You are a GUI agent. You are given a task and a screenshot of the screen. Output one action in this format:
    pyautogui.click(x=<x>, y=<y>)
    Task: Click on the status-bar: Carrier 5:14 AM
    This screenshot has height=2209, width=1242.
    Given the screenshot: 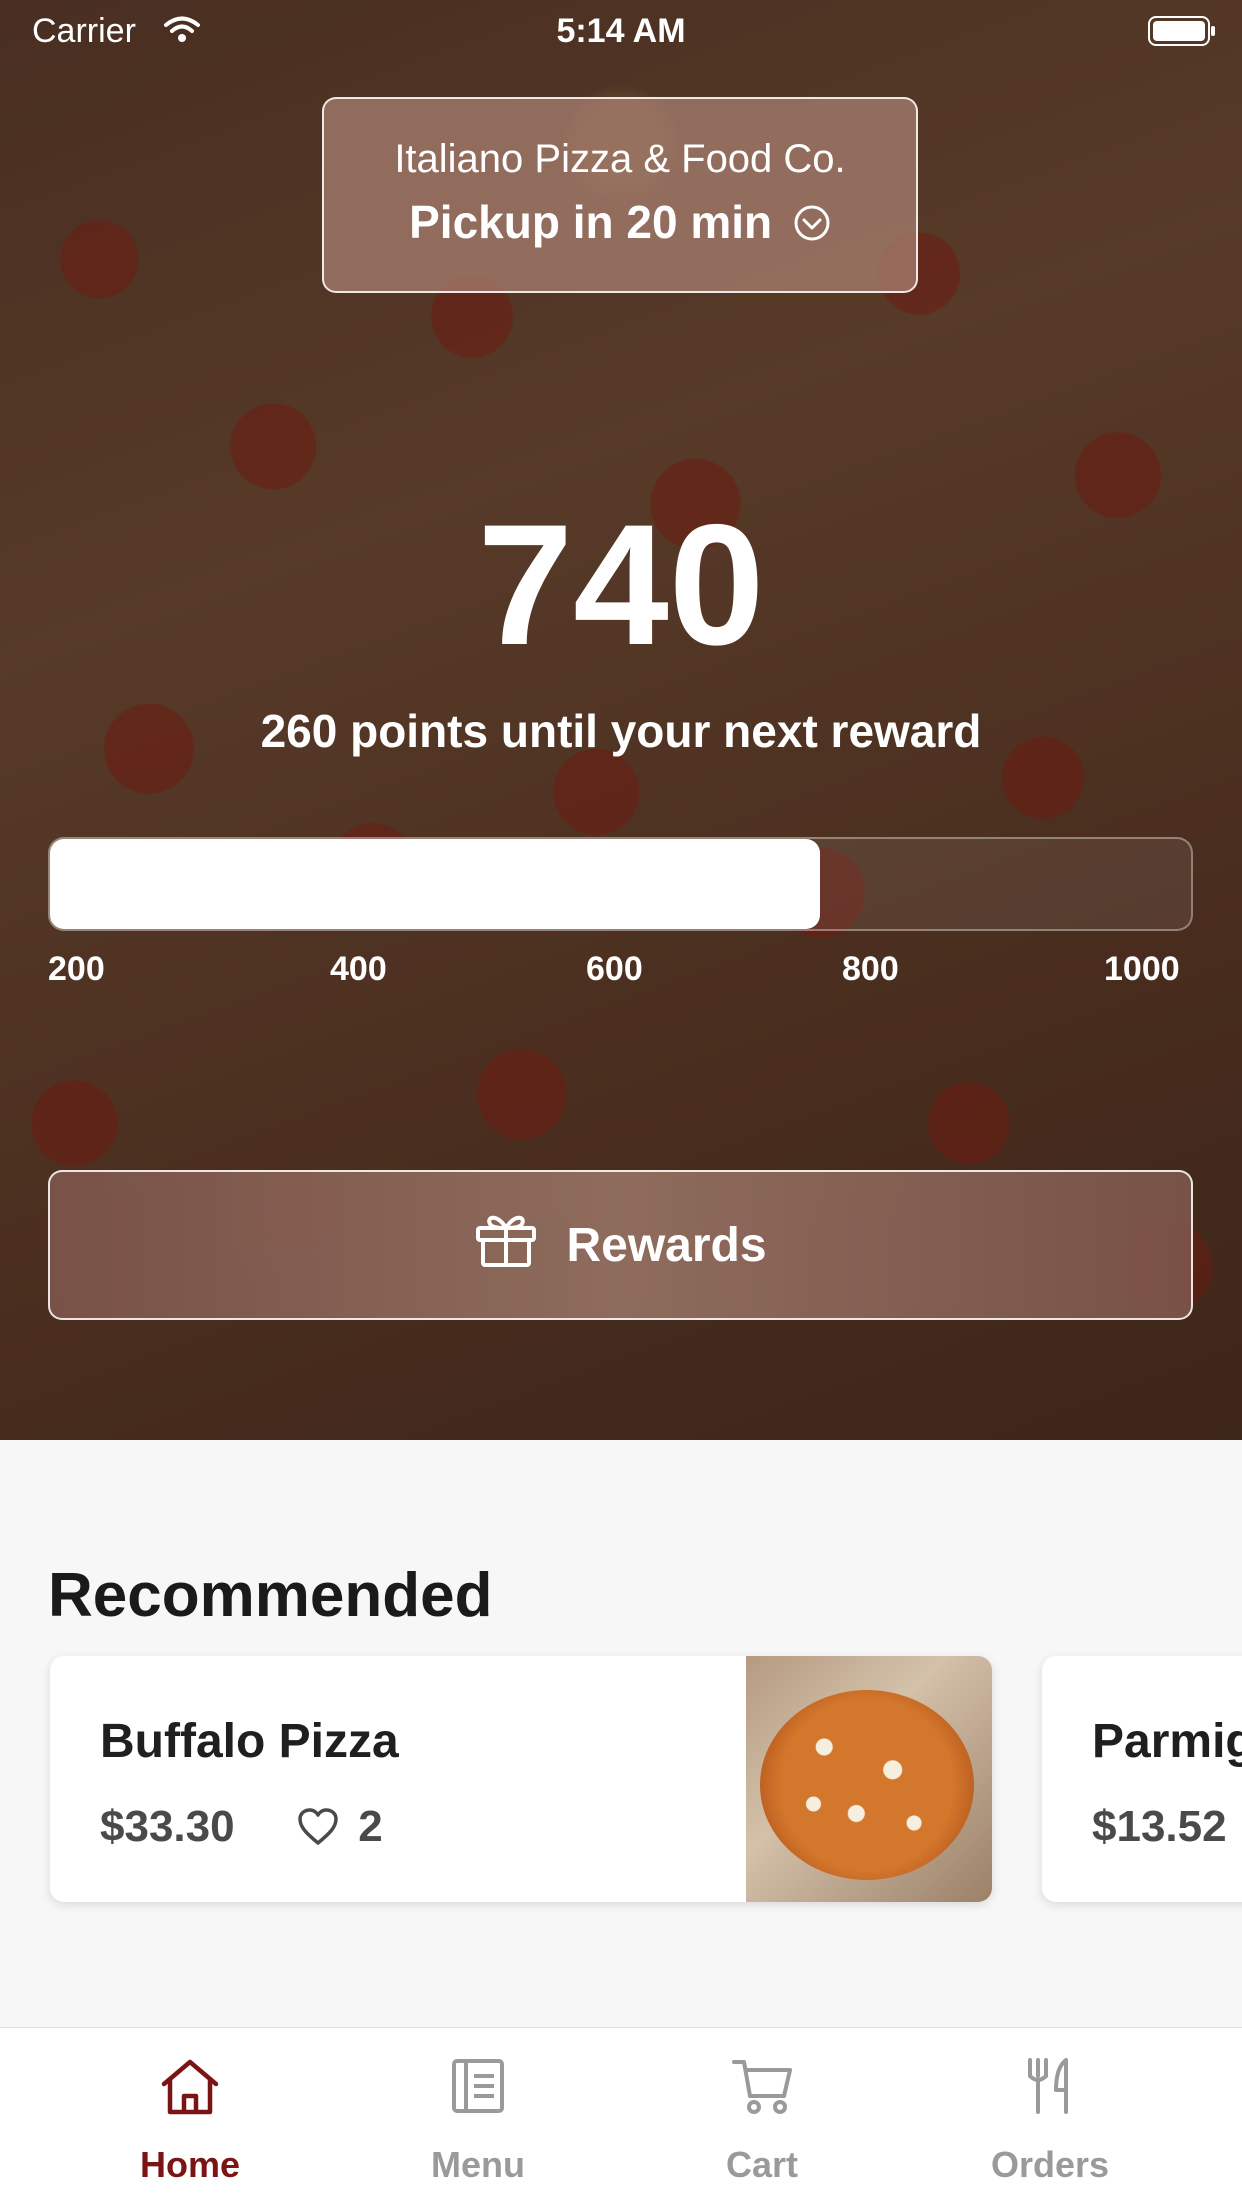 What is the action you would take?
    pyautogui.click(x=621, y=31)
    